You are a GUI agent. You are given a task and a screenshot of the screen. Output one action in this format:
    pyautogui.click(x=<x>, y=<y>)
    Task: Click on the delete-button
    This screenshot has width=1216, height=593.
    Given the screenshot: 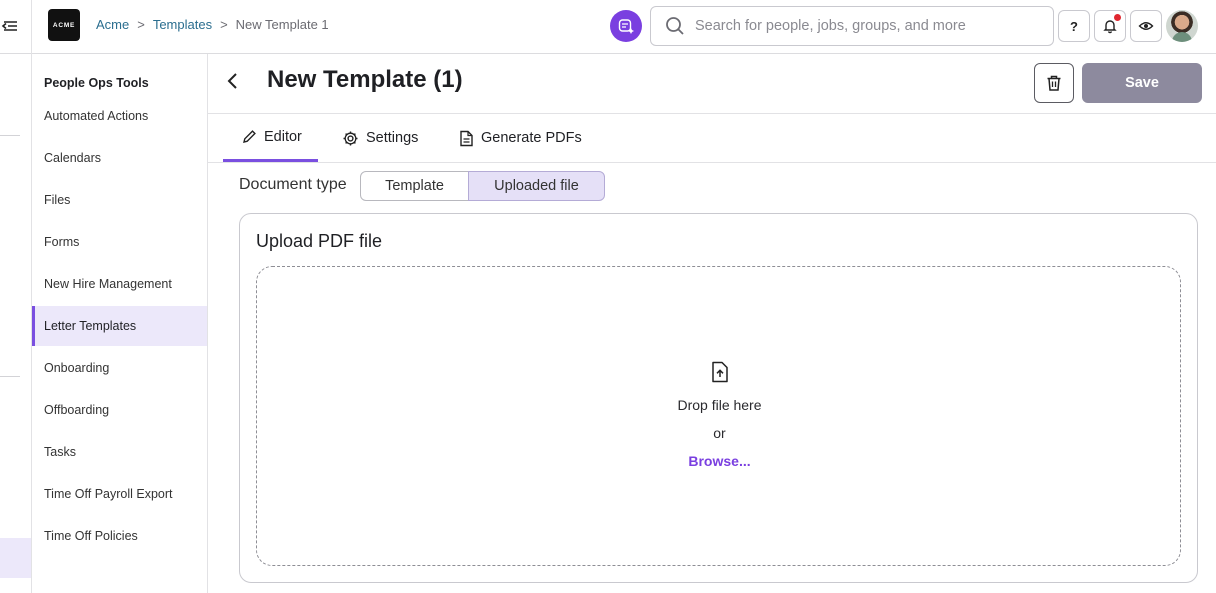 What is the action you would take?
    pyautogui.click(x=1054, y=83)
    